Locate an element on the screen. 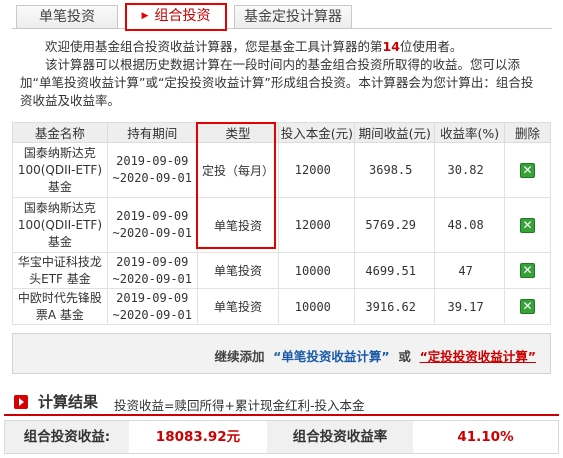 This screenshot has width=563, height=458. col-type: 类型 is located at coordinates (238, 132).